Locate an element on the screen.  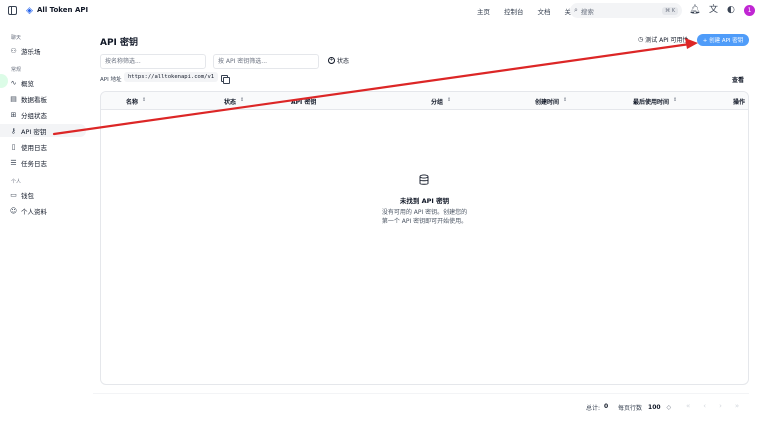
chevron-updown-icon: ◇ is located at coordinates (669, 407).